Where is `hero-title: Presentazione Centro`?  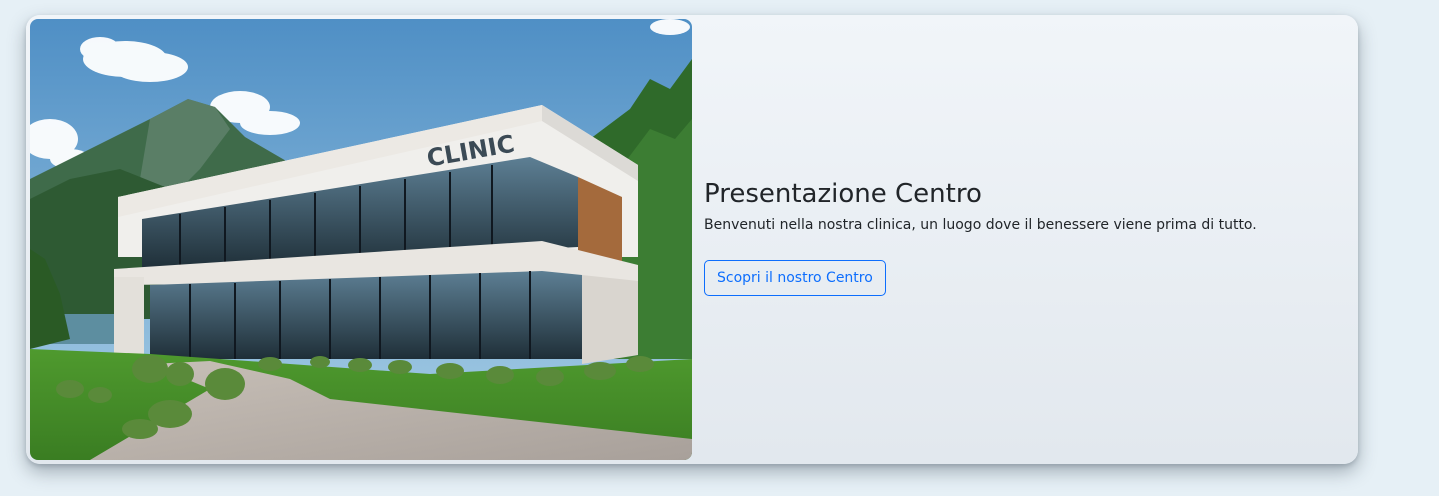
hero-title: Presentazione Centro is located at coordinates (843, 194).